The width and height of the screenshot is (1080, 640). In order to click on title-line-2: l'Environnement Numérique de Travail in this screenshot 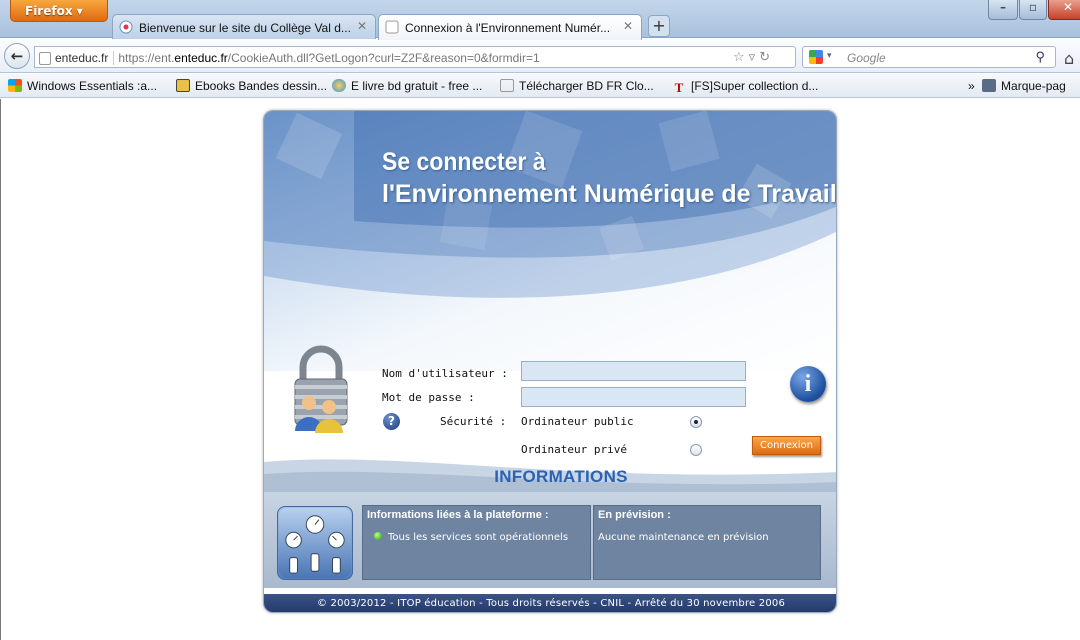, I will do `click(609, 194)`.